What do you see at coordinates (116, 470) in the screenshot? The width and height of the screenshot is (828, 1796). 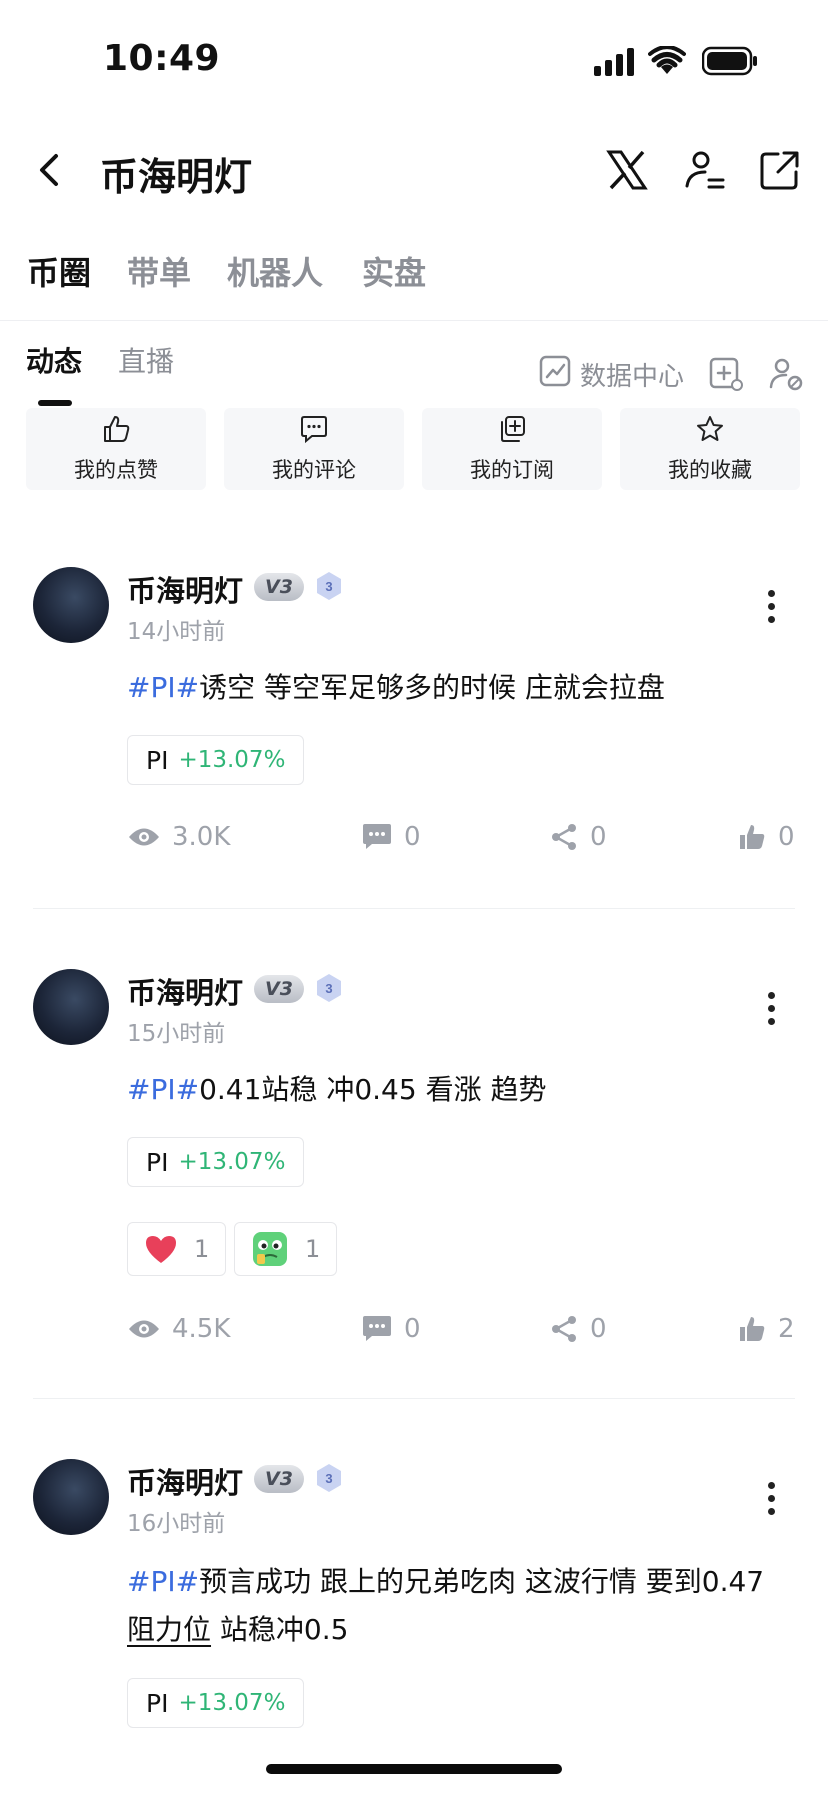 I see `quick-label: 我的点赞` at bounding box center [116, 470].